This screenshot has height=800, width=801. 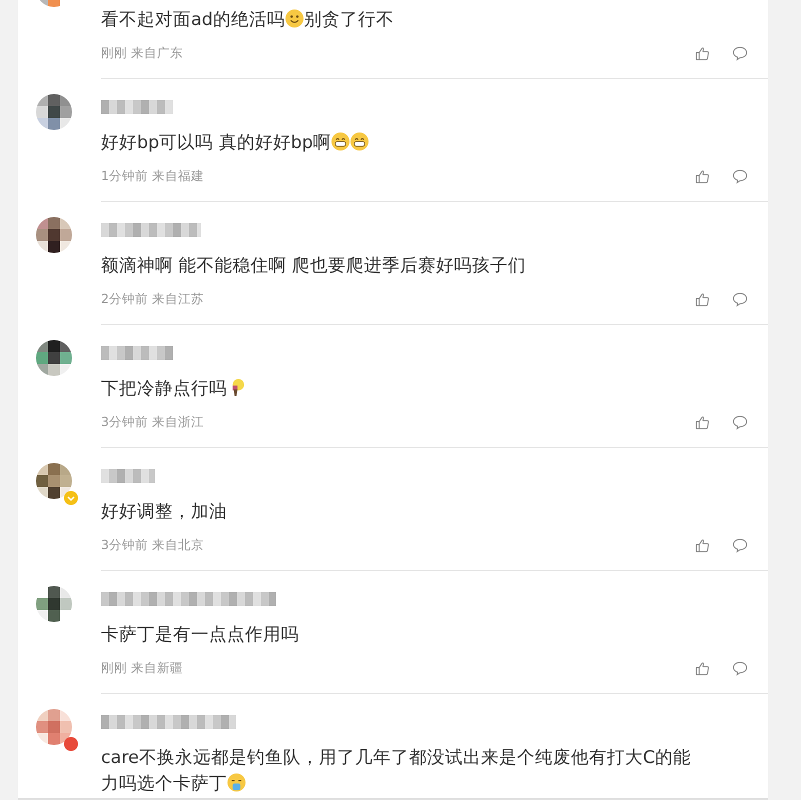 I want to click on comment-meta: 1分钟前 来自福建, so click(x=152, y=176).